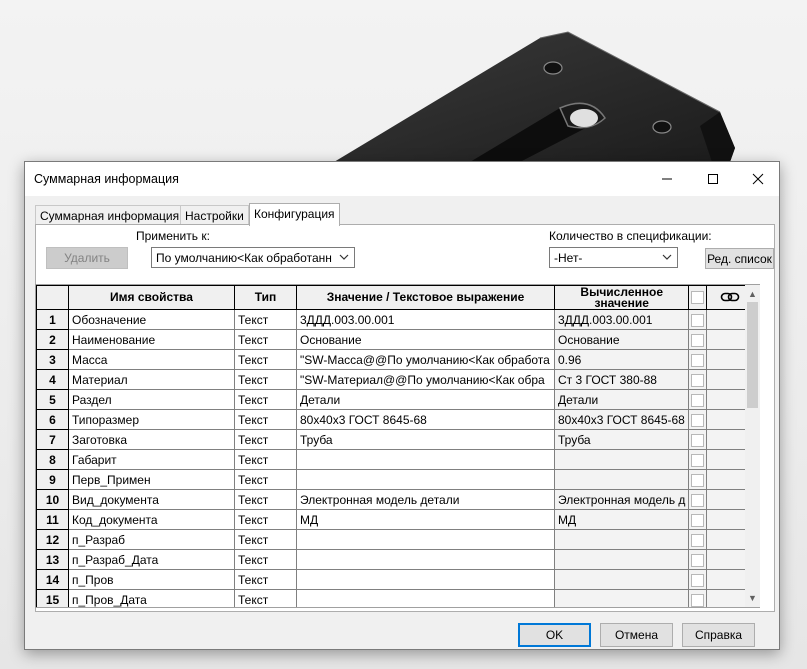  I want to click on table-row: 11 Код_документа Текст МД МД, so click(395, 519).